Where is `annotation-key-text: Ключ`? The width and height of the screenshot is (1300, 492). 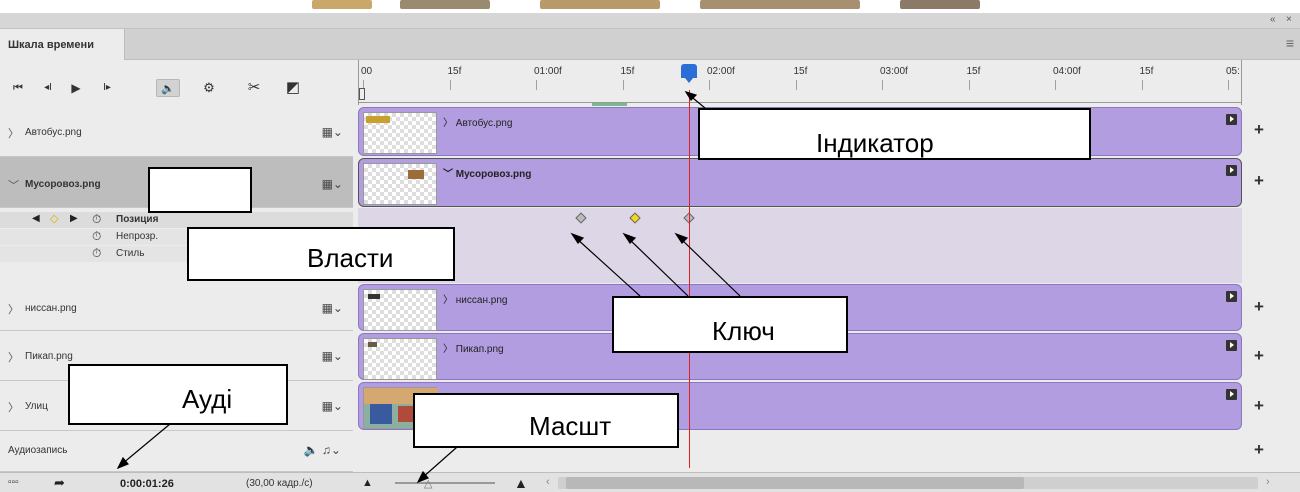
annotation-key-text: Ключ is located at coordinates (743, 331).